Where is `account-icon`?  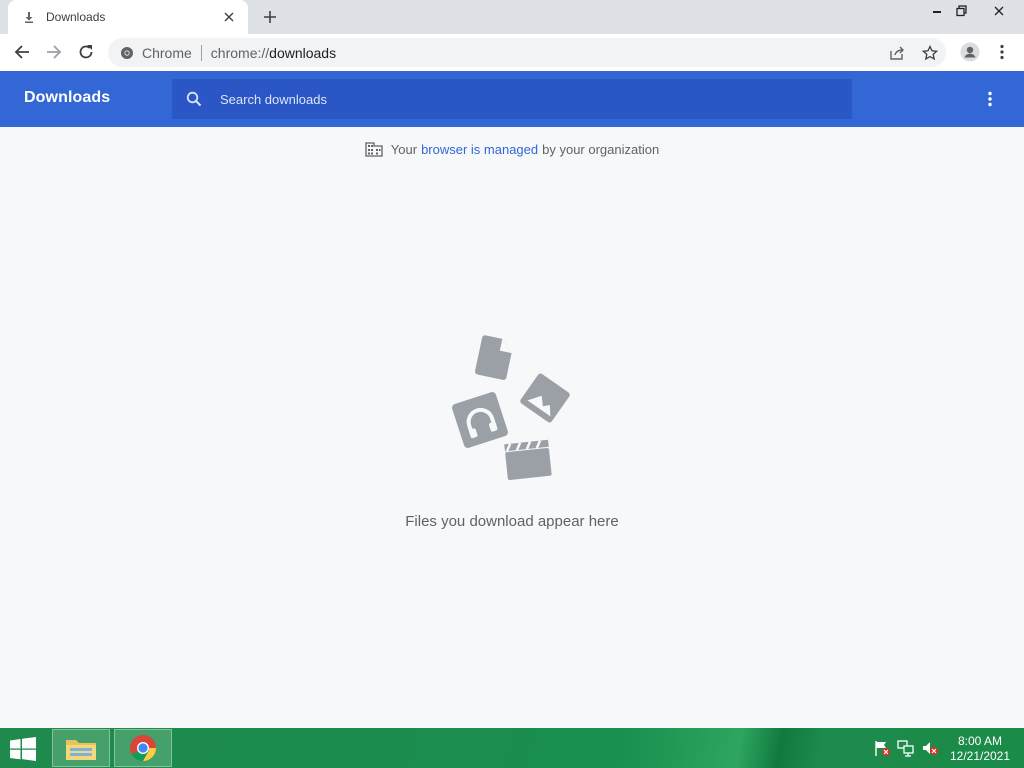 account-icon is located at coordinates (970, 52).